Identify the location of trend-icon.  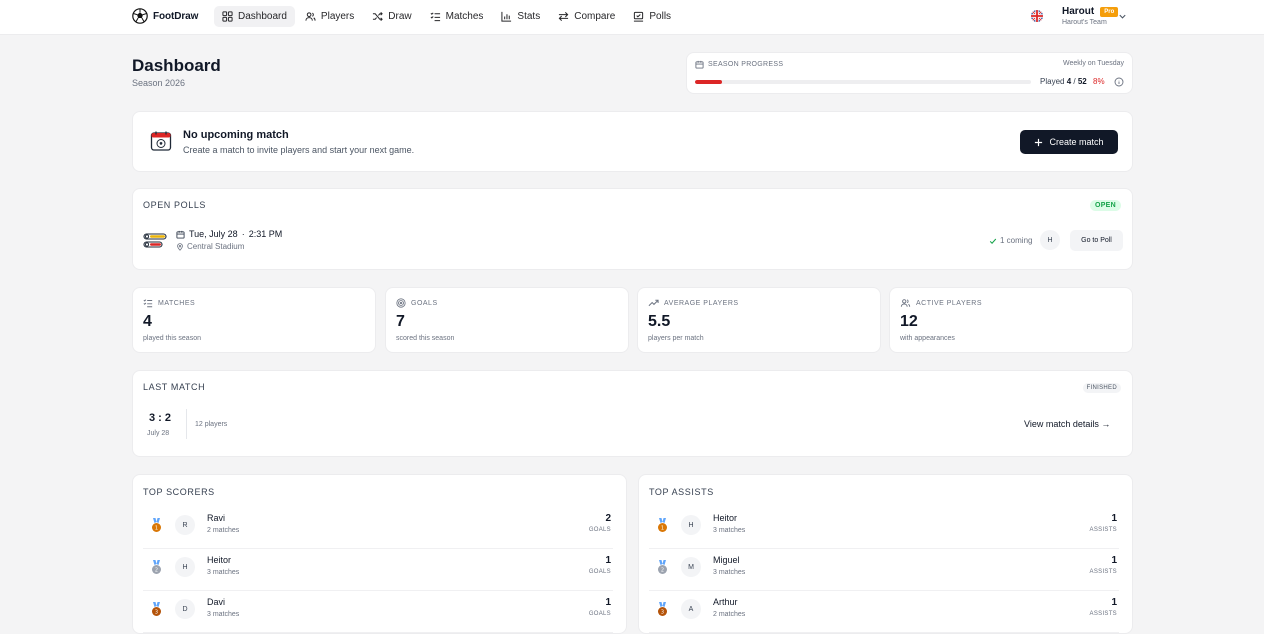
(653, 303).